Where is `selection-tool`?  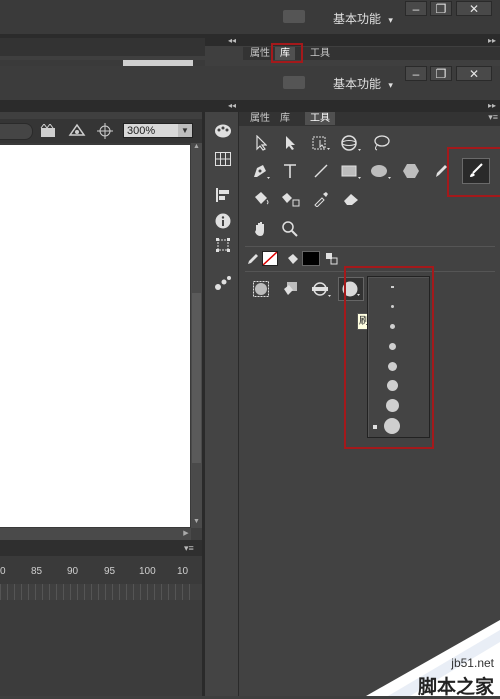 selection-tool is located at coordinates (261, 143).